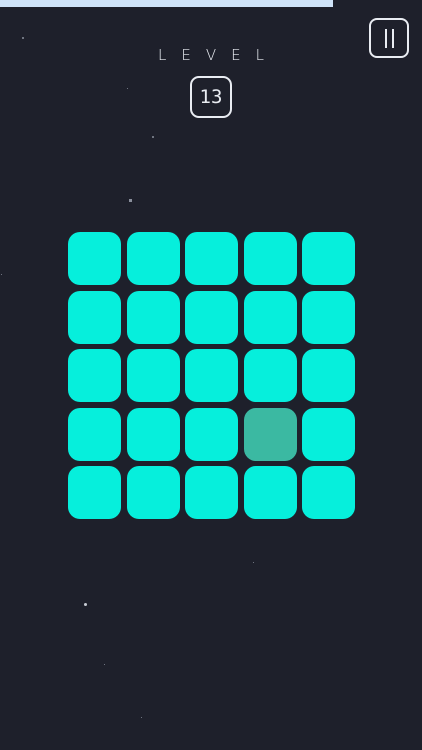 The width and height of the screenshot is (422, 750). I want to click on level-timer-bar, so click(211, 3).